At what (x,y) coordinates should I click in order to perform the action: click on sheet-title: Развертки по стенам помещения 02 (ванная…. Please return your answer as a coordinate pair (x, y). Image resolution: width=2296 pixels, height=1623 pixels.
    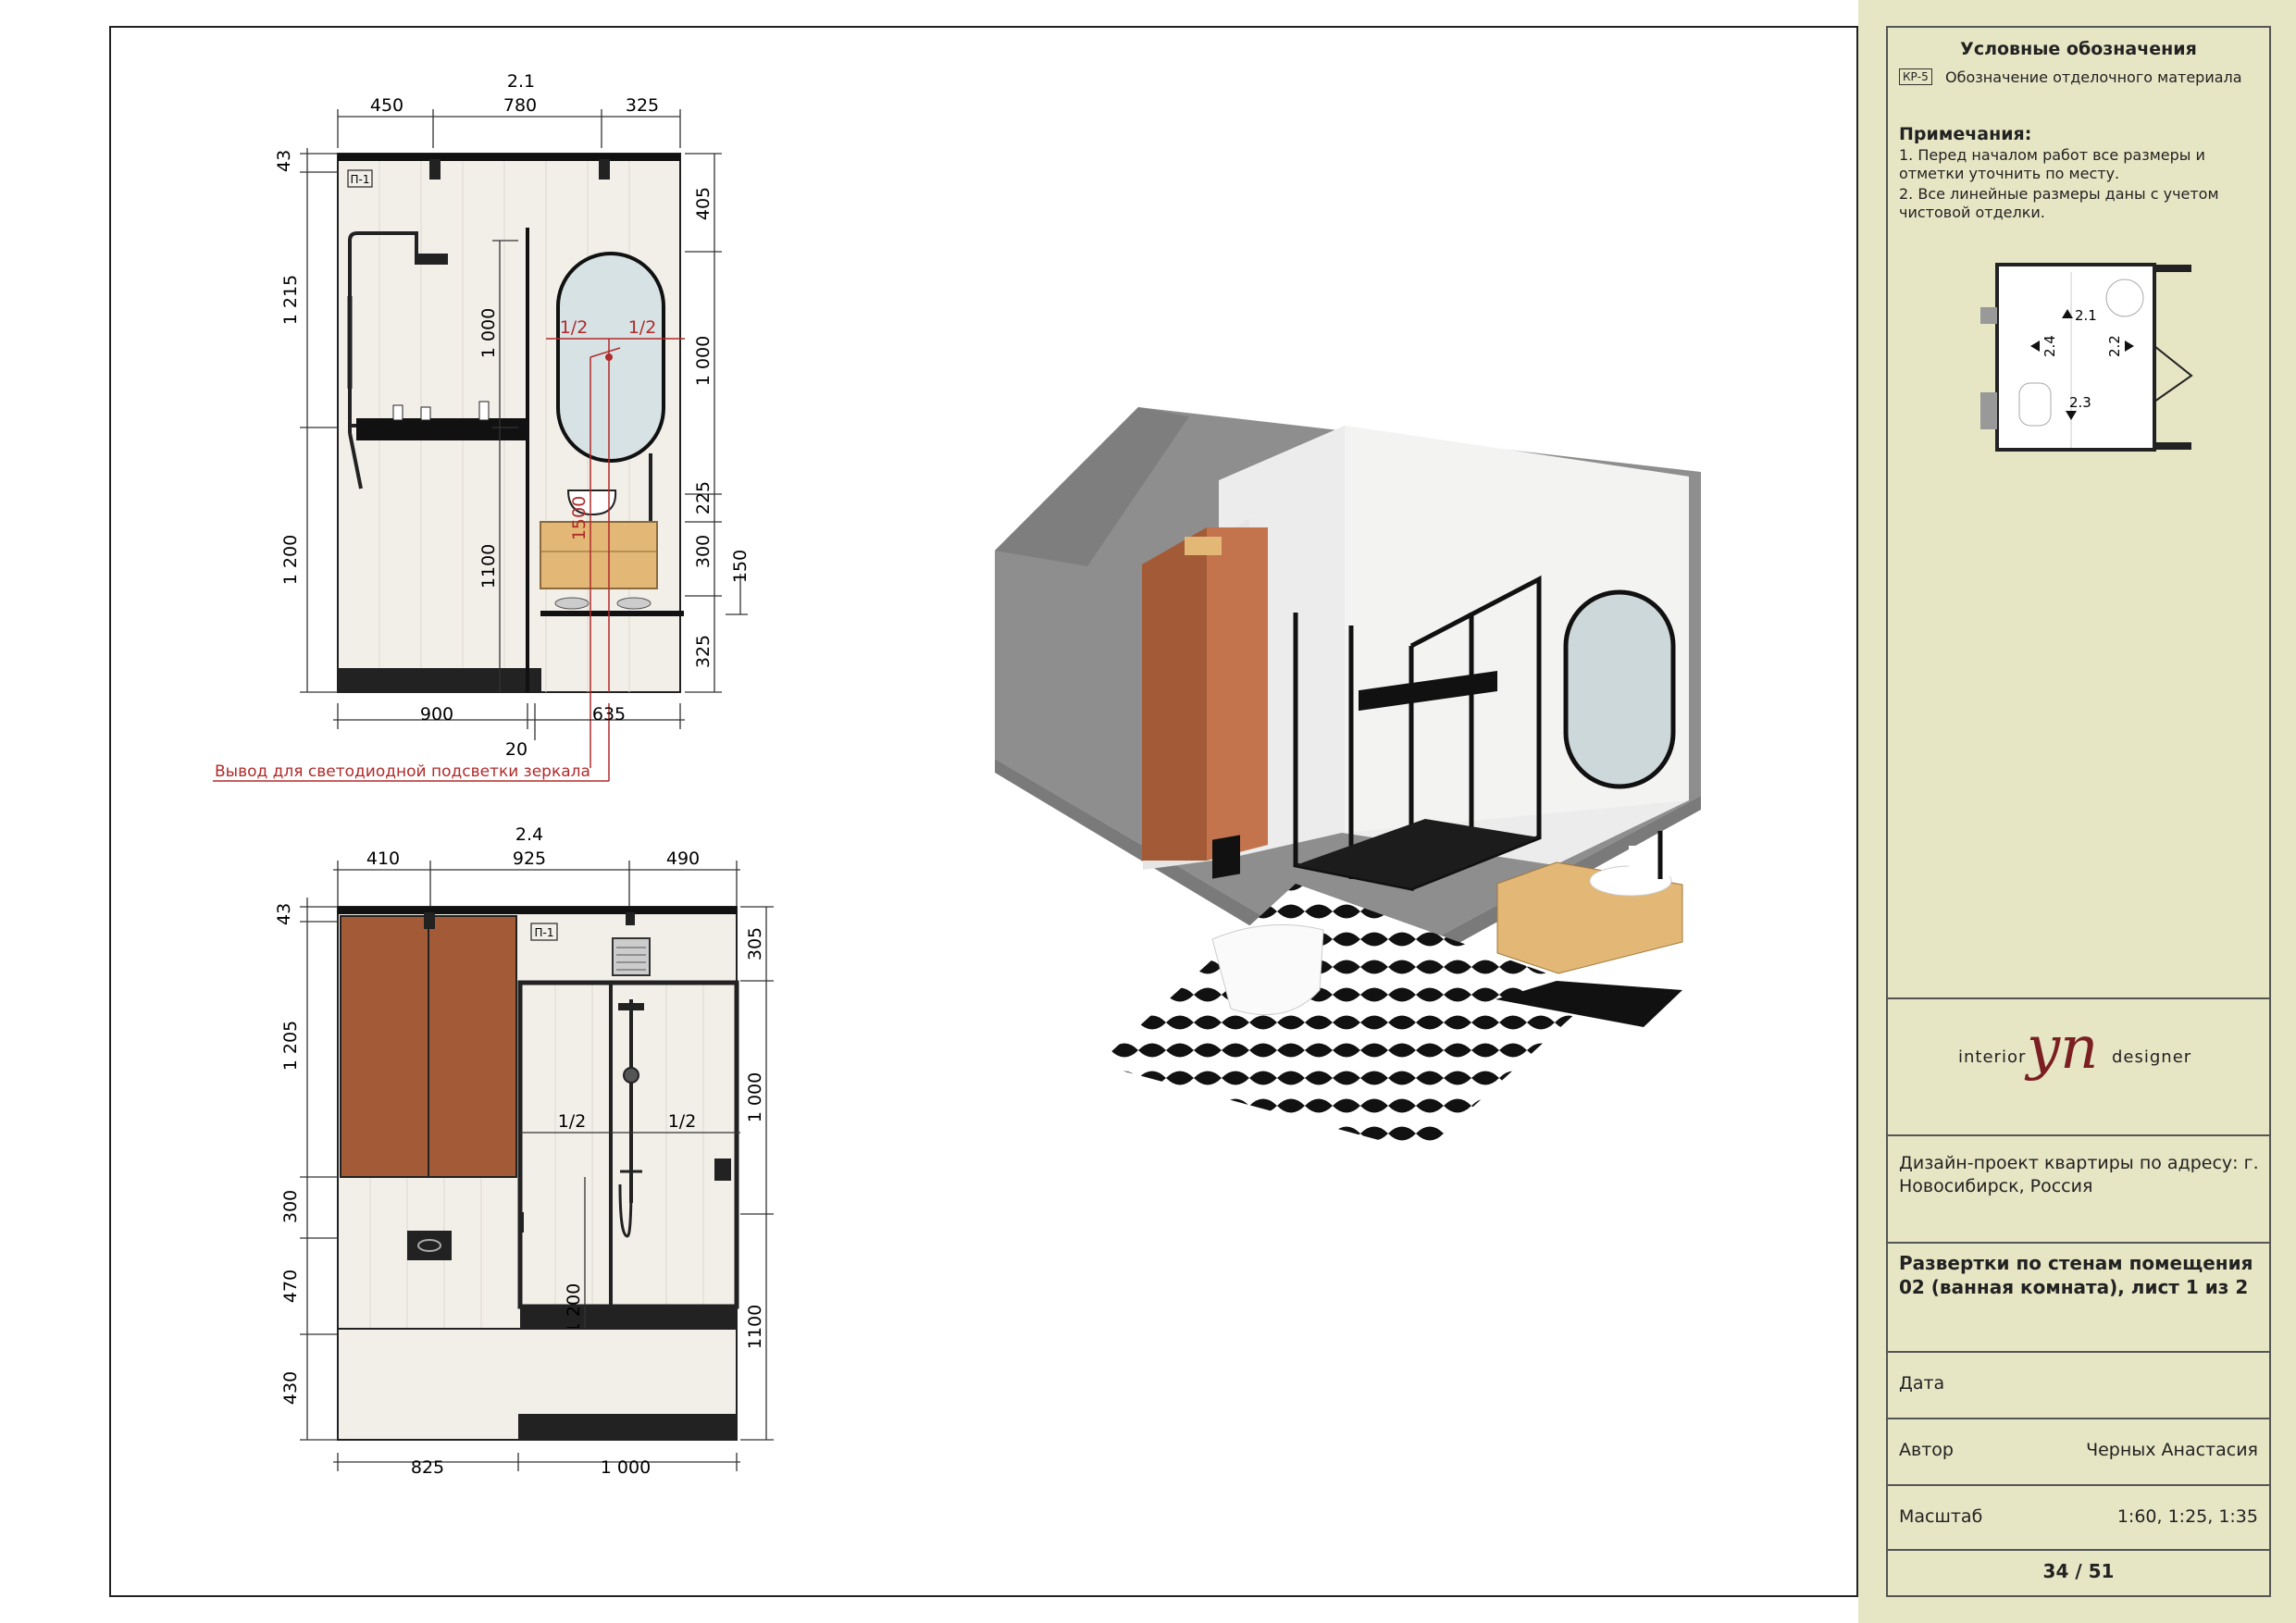
    Looking at the image, I should click on (2076, 1275).